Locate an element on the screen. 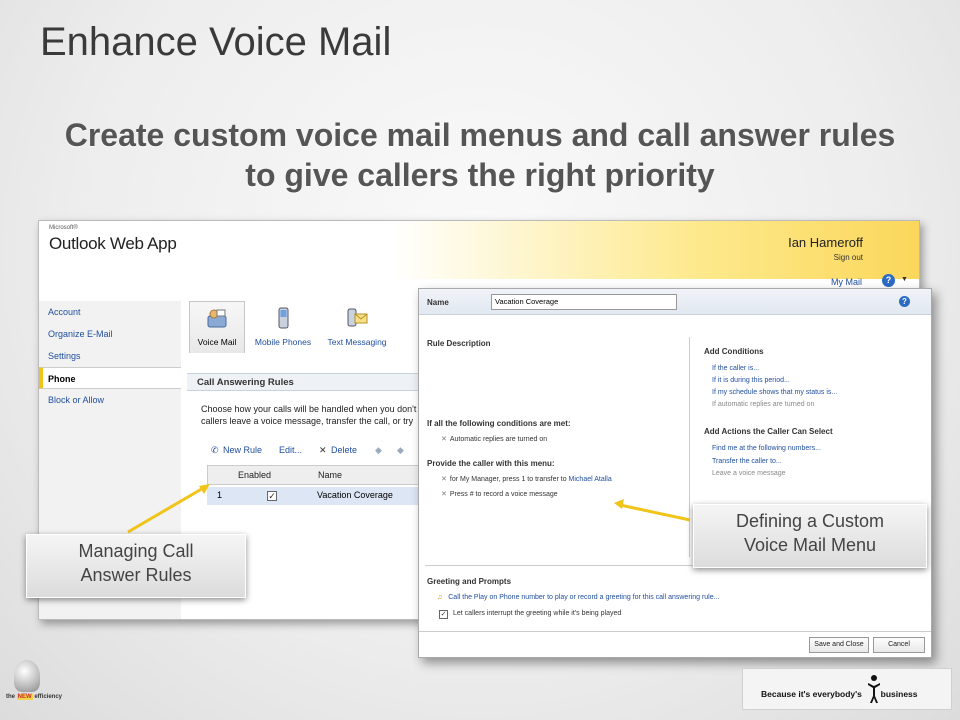 The width and height of the screenshot is (960, 720). callout-arrows is located at coordinates (409, 509).